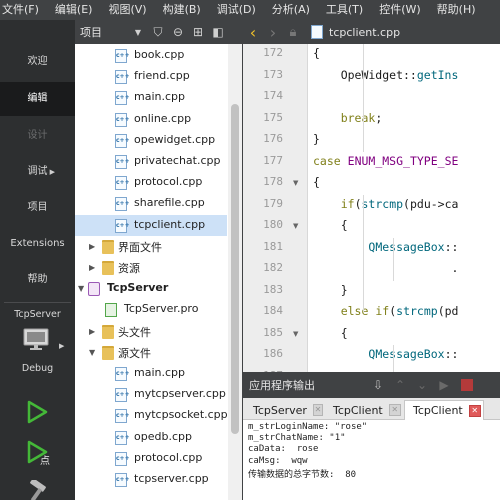 This screenshot has height=500, width=500. I want to click on editor-filename: tcpclient.cpp, so click(364, 32).